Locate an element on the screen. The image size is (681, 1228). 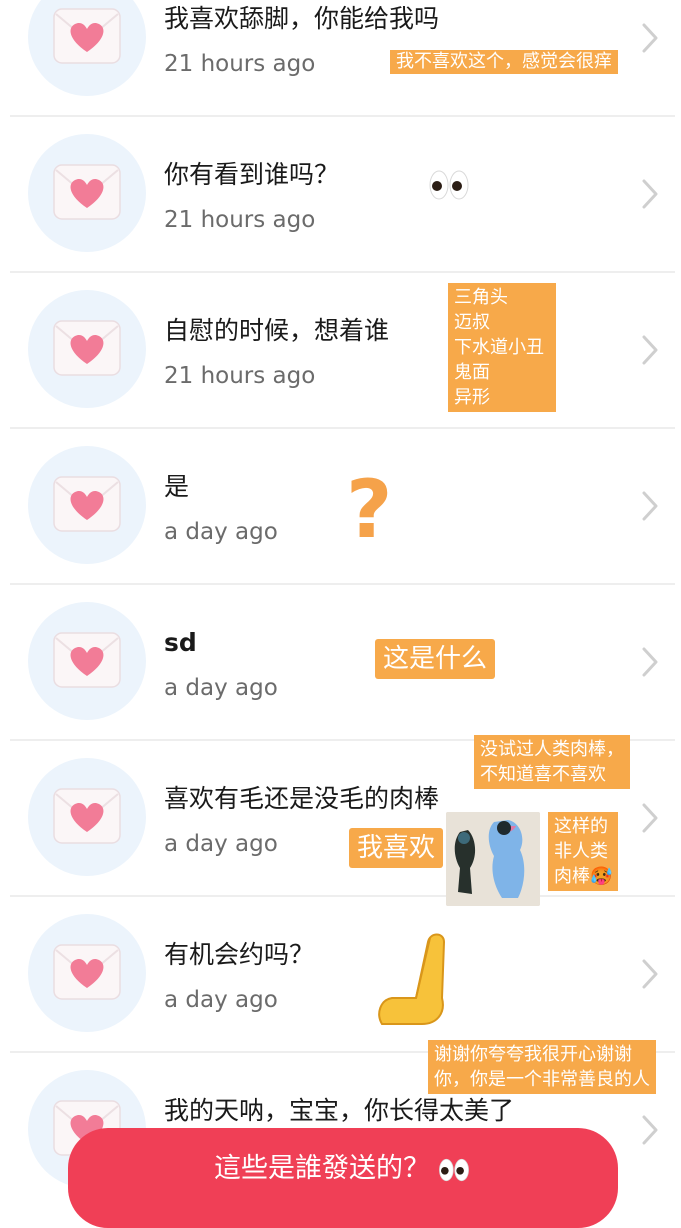
annotation-line: 谢谢你夸夸我很开心谢谢 is located at coordinates (533, 1054).